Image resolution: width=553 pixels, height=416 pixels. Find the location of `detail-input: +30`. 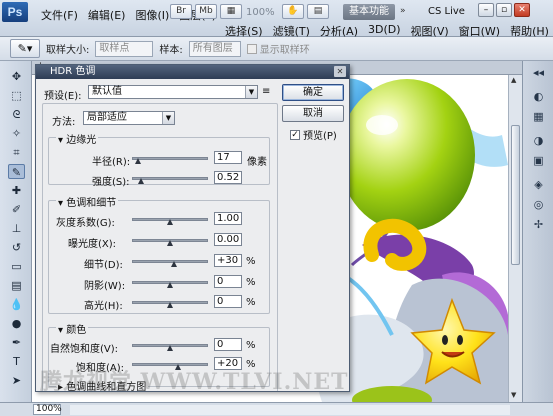

detail-input: +30 is located at coordinates (228, 260).